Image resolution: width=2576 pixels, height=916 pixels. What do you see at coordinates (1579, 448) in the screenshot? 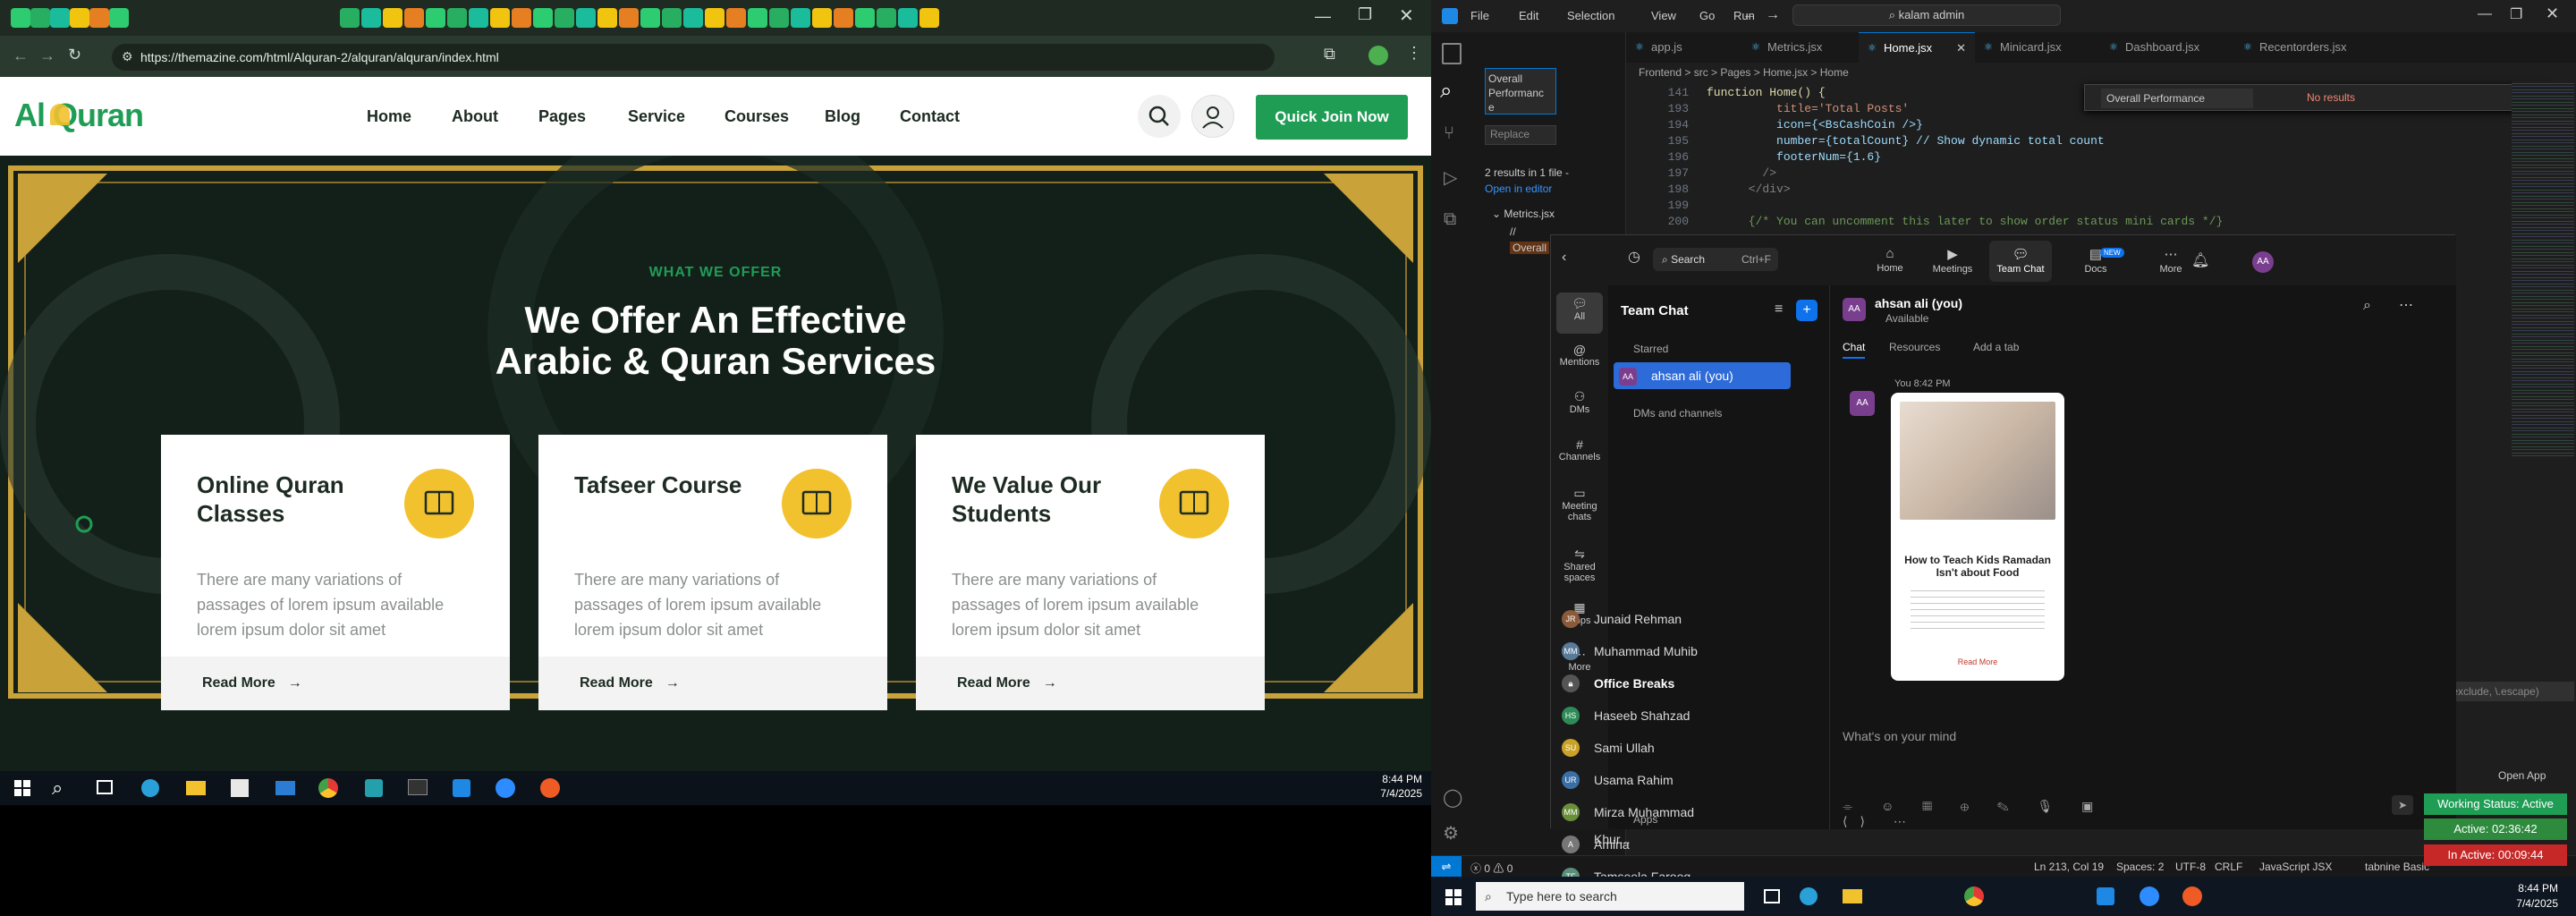
I see `rail-channels: # Channels` at bounding box center [1579, 448].